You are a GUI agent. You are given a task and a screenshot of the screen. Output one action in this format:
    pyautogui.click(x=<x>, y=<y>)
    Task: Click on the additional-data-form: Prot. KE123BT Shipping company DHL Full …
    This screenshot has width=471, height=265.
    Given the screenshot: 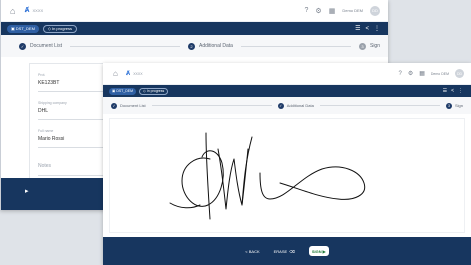 What is the action you would take?
    pyautogui.click(x=69, y=122)
    